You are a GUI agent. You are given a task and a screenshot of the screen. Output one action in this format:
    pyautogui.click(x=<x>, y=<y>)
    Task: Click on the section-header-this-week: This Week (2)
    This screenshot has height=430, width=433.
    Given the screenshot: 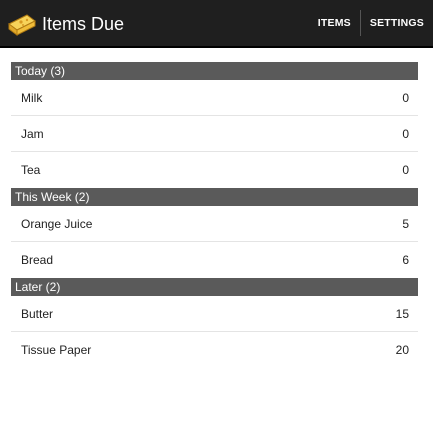 What is the action you would take?
    pyautogui.click(x=214, y=197)
    